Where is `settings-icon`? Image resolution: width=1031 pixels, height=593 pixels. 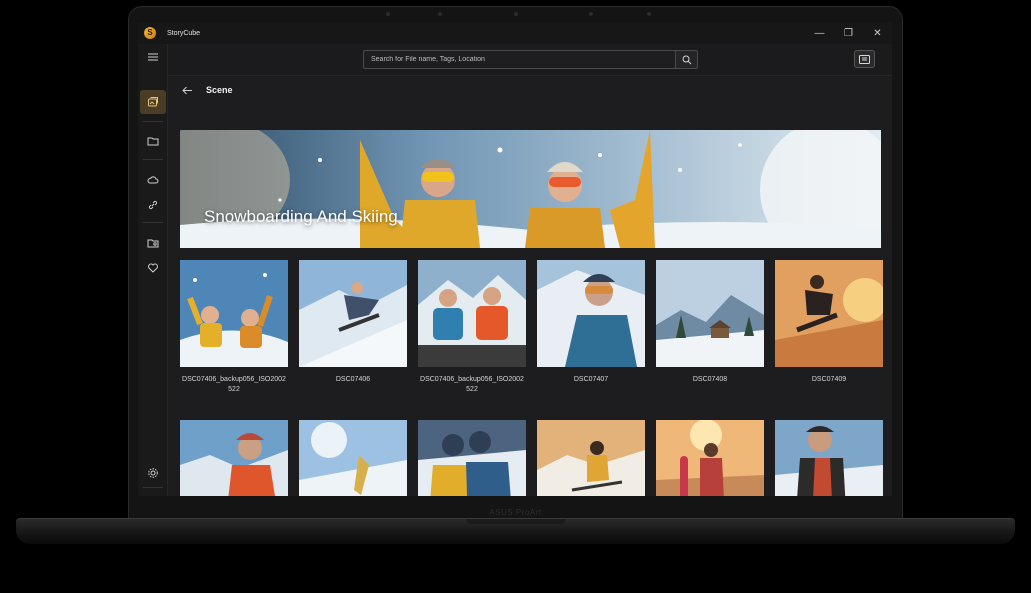
settings-icon is located at coordinates (153, 473).